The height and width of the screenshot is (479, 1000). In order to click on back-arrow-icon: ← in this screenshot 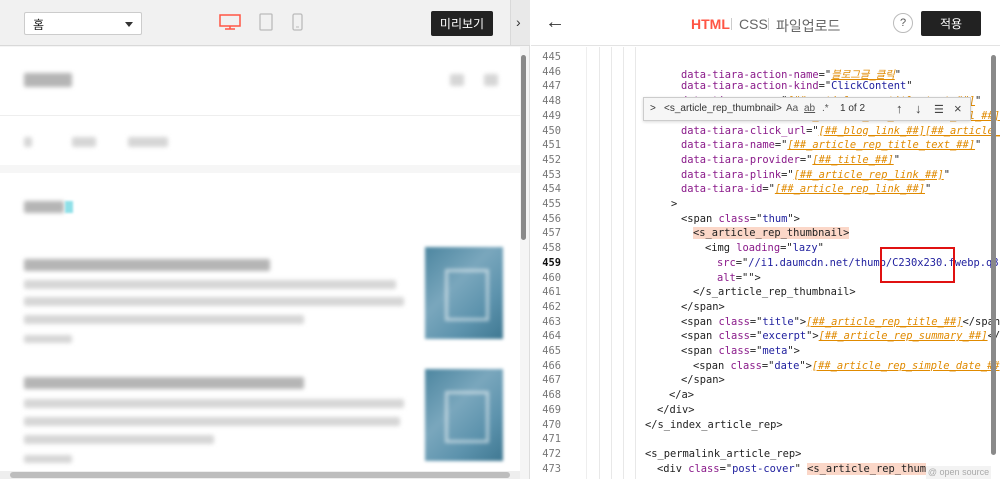, I will do `click(555, 22)`.